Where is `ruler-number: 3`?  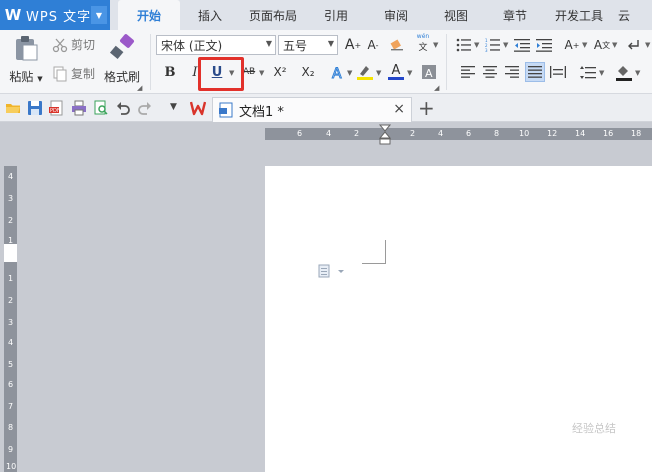
ruler-number: 3 is located at coordinates (11, 198).